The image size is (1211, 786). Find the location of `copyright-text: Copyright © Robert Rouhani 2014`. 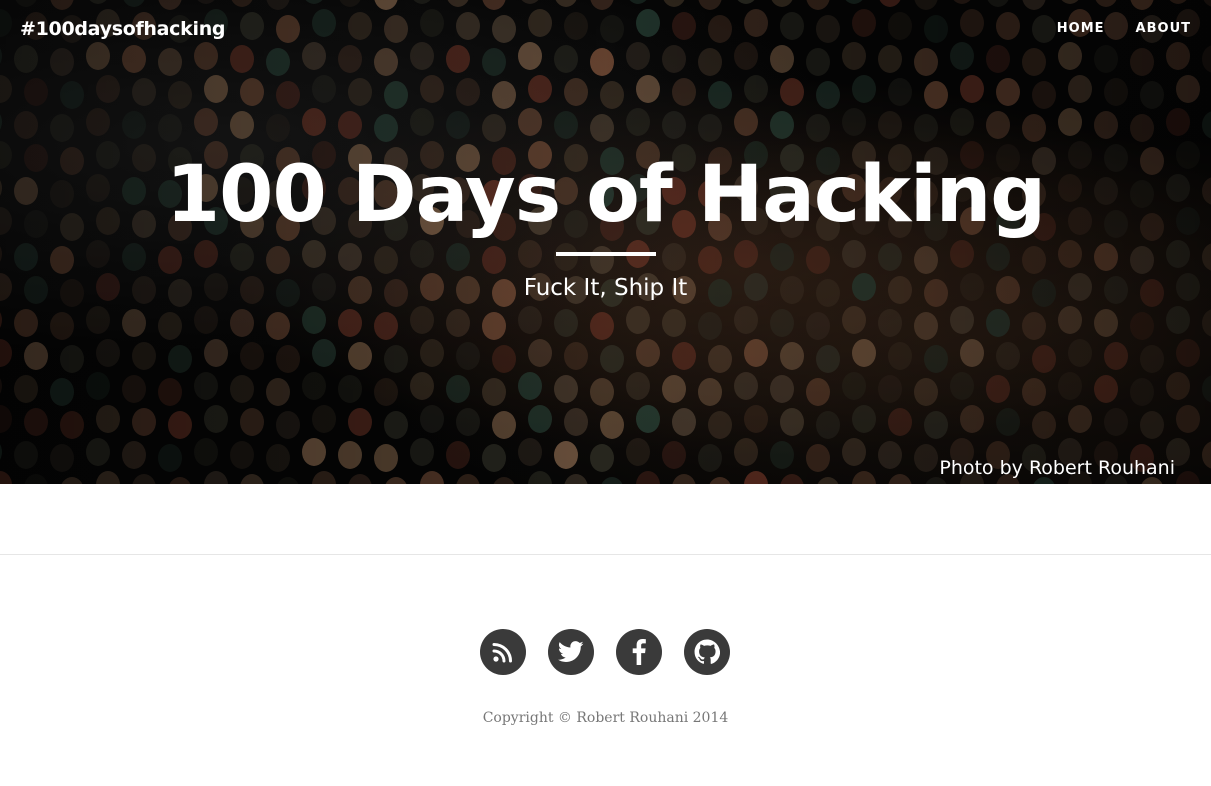

copyright-text: Copyright © Robert Rouhani 2014 is located at coordinates (605, 718).